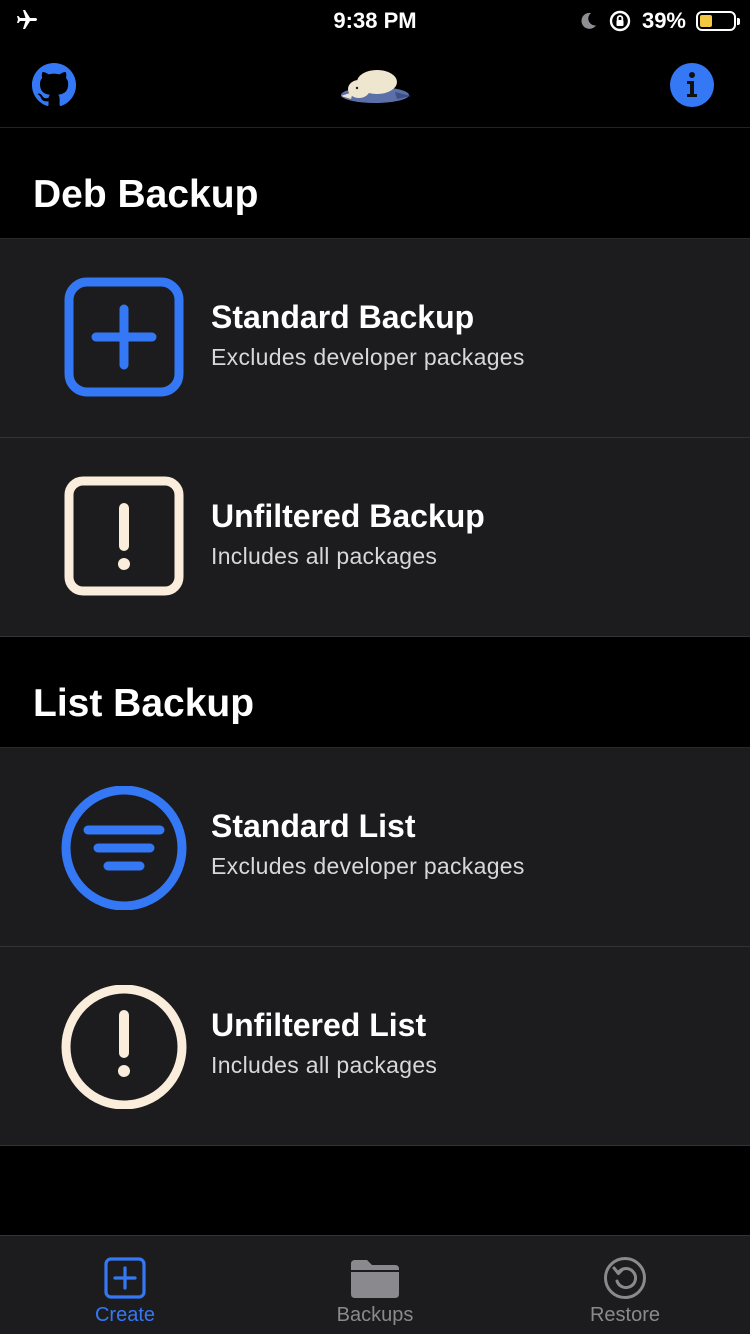  Describe the element at coordinates (124, 848) in the screenshot. I see `filter-circle-icon` at that location.